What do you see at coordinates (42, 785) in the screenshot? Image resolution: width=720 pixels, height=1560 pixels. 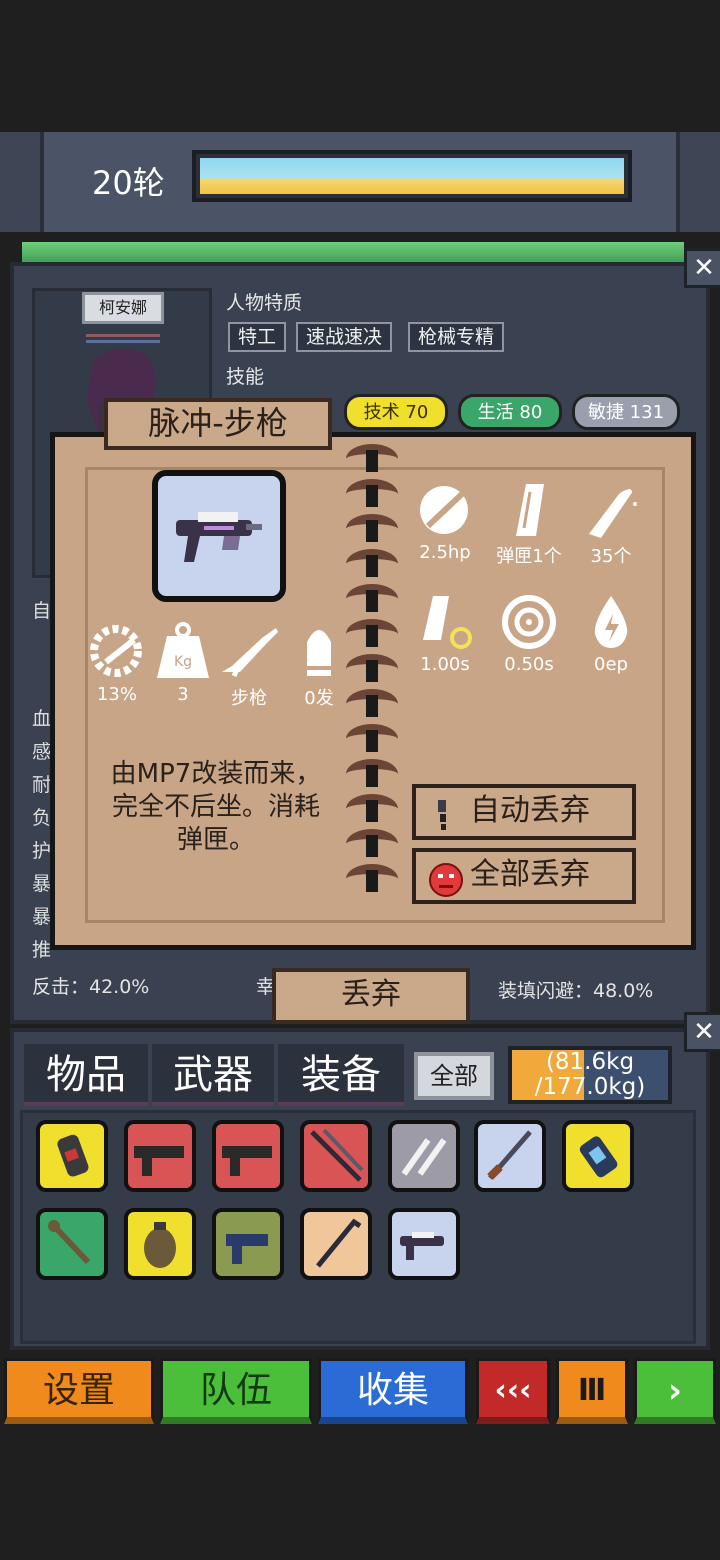 I see `stat-letter-3: 耐` at bounding box center [42, 785].